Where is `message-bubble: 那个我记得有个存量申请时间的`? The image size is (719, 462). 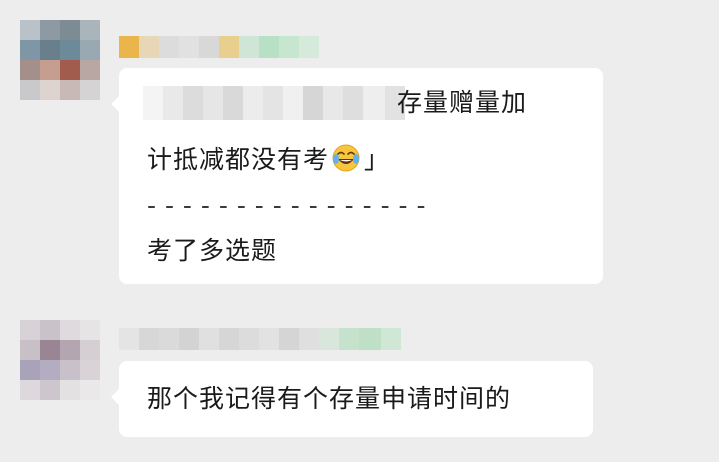 message-bubble: 那个我记得有个存量申请时间的 is located at coordinates (352, 399).